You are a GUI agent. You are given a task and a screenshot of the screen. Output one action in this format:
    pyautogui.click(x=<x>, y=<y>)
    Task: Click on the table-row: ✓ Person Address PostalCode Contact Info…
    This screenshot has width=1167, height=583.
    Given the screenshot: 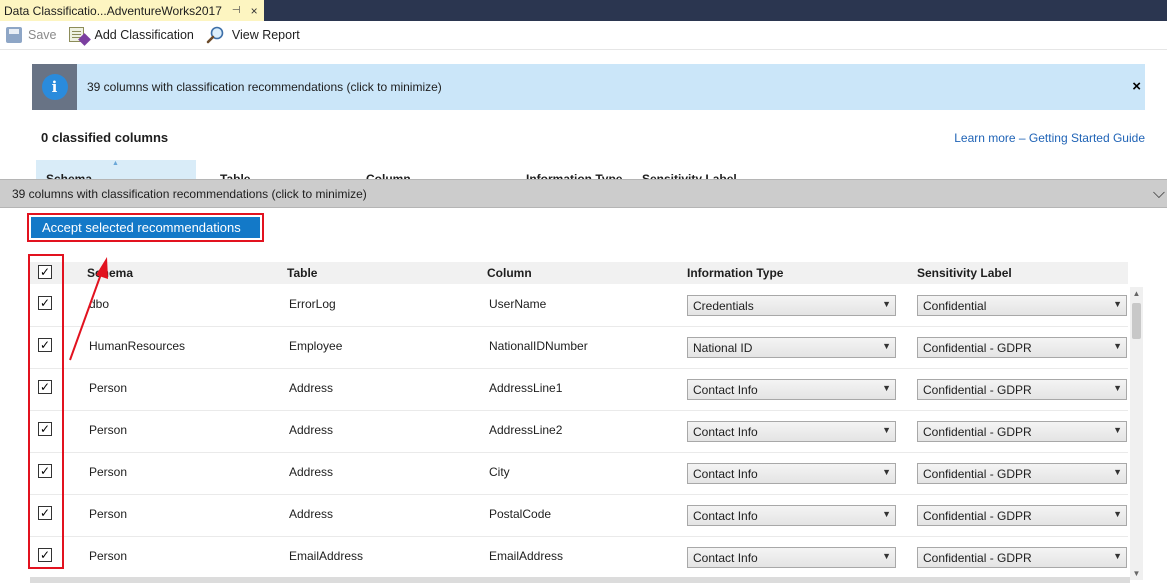 What is the action you would take?
    pyautogui.click(x=579, y=516)
    